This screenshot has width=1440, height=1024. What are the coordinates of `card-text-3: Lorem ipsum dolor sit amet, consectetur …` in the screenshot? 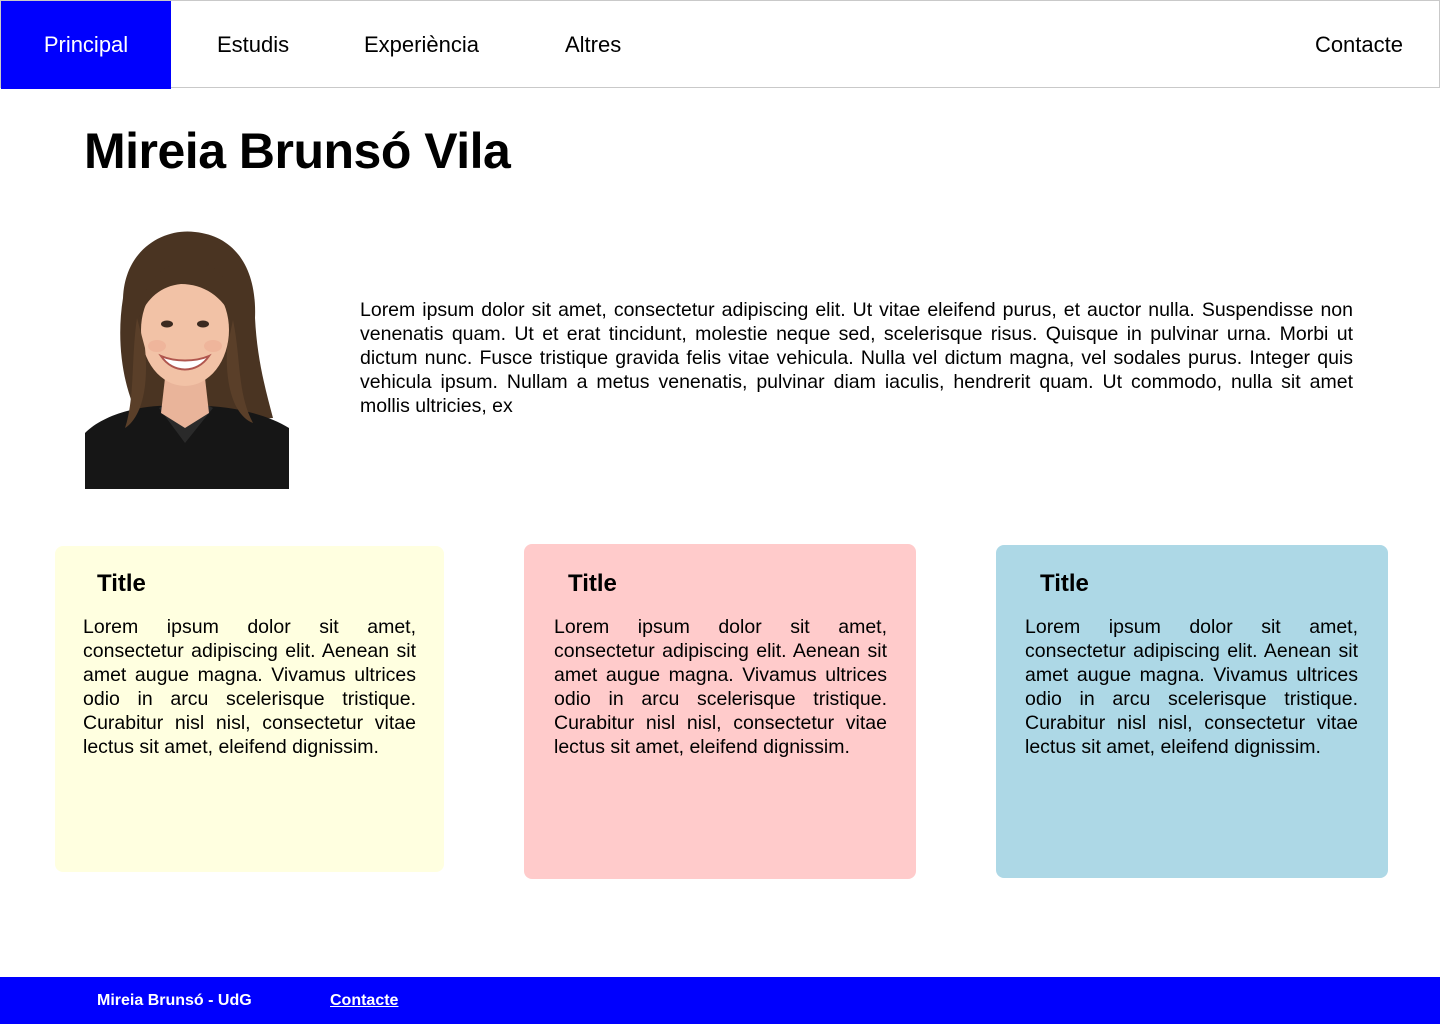 It's located at (1191, 687).